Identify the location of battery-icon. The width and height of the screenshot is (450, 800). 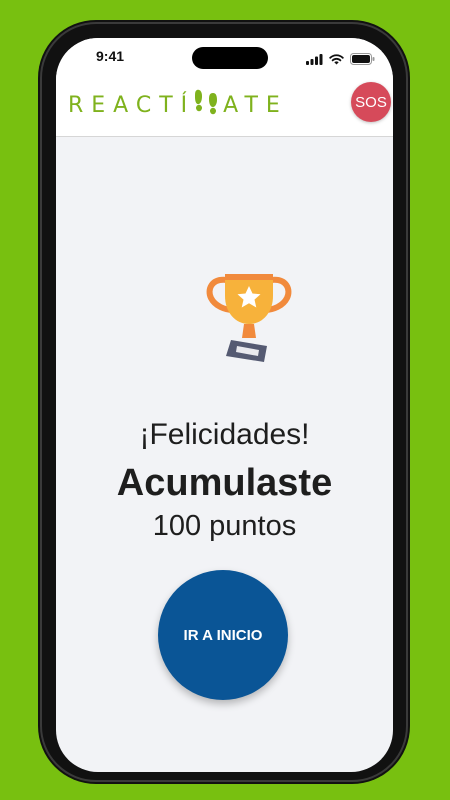
(362, 59).